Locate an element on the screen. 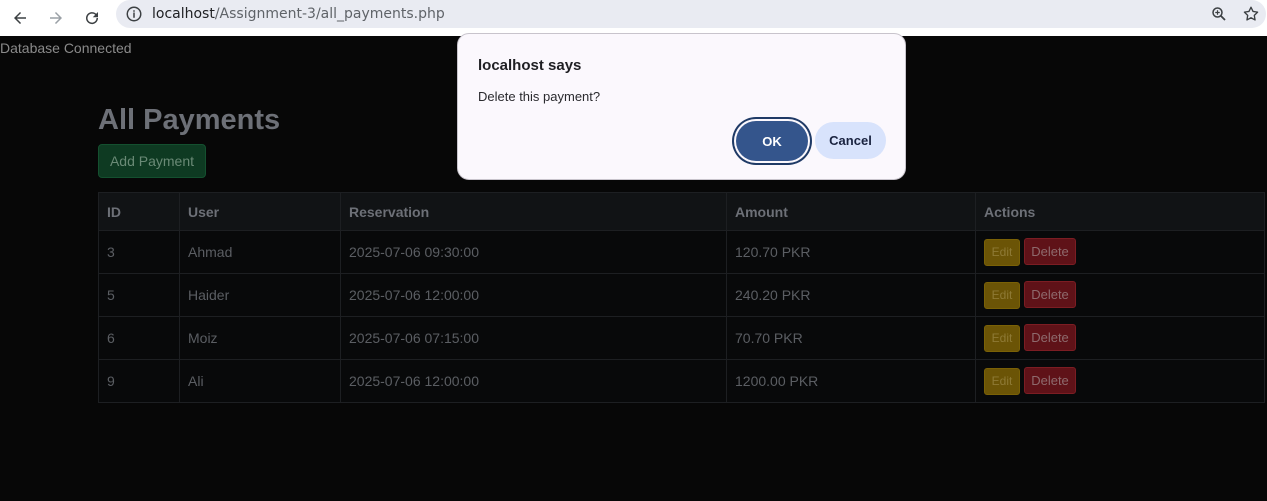  info-icon is located at coordinates (134, 14).